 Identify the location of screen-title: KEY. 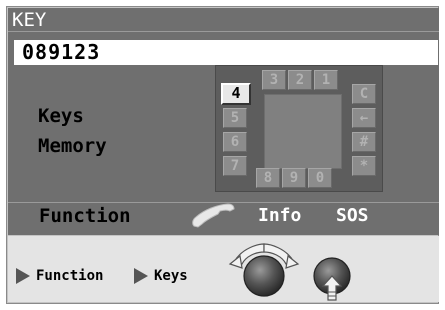
(223, 20).